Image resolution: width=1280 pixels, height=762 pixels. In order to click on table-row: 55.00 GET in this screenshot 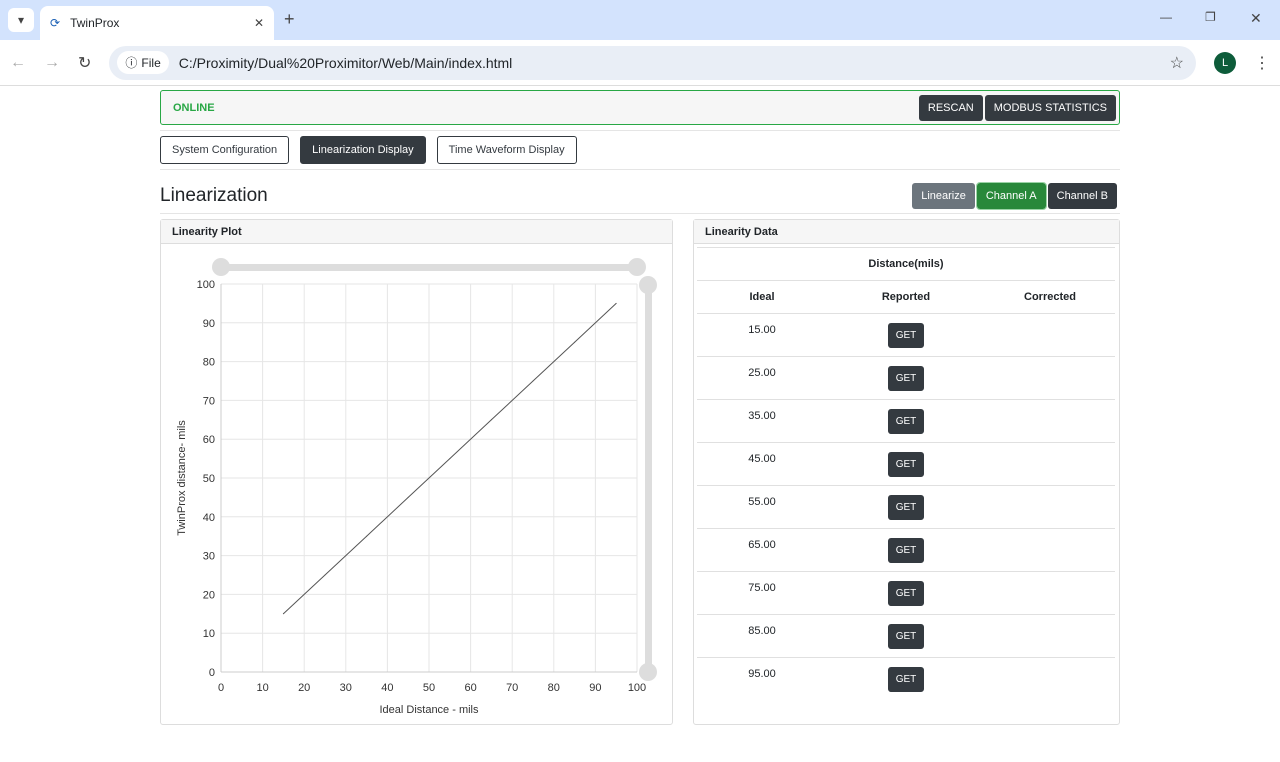, I will do `click(906, 507)`.